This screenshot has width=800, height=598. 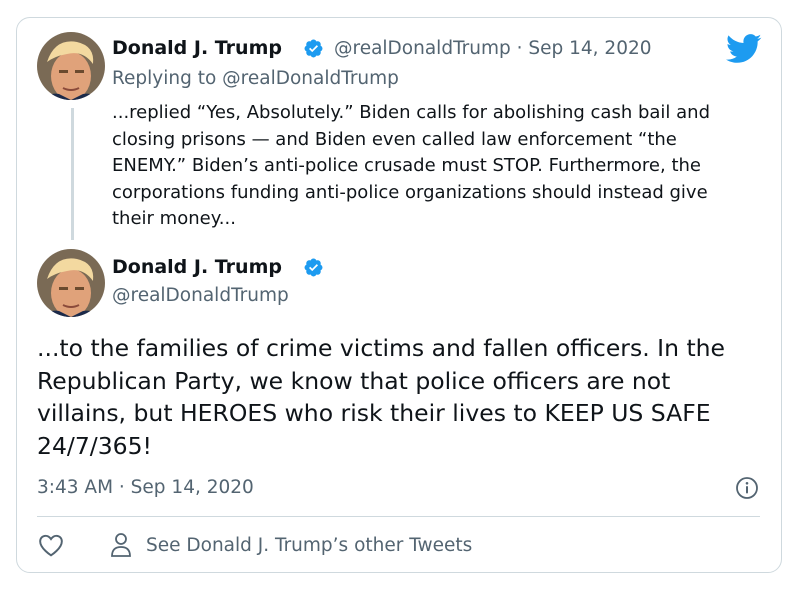 What do you see at coordinates (309, 545) in the screenshot?
I see `see-other-tweets-label: See Donald J. Trump’s other Tweets` at bounding box center [309, 545].